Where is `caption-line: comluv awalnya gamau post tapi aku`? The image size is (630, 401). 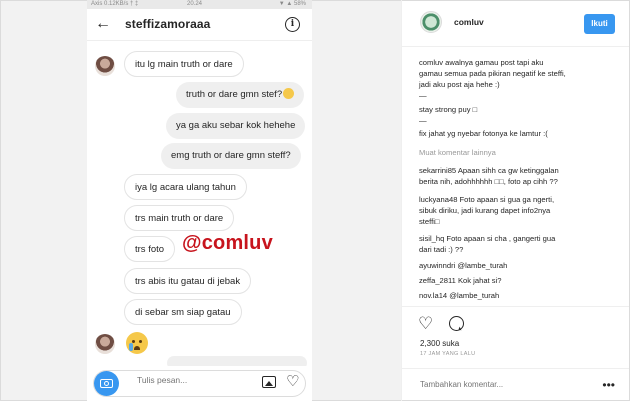 caption-line: comluv awalnya gamau post tapi aku is located at coordinates (481, 62).